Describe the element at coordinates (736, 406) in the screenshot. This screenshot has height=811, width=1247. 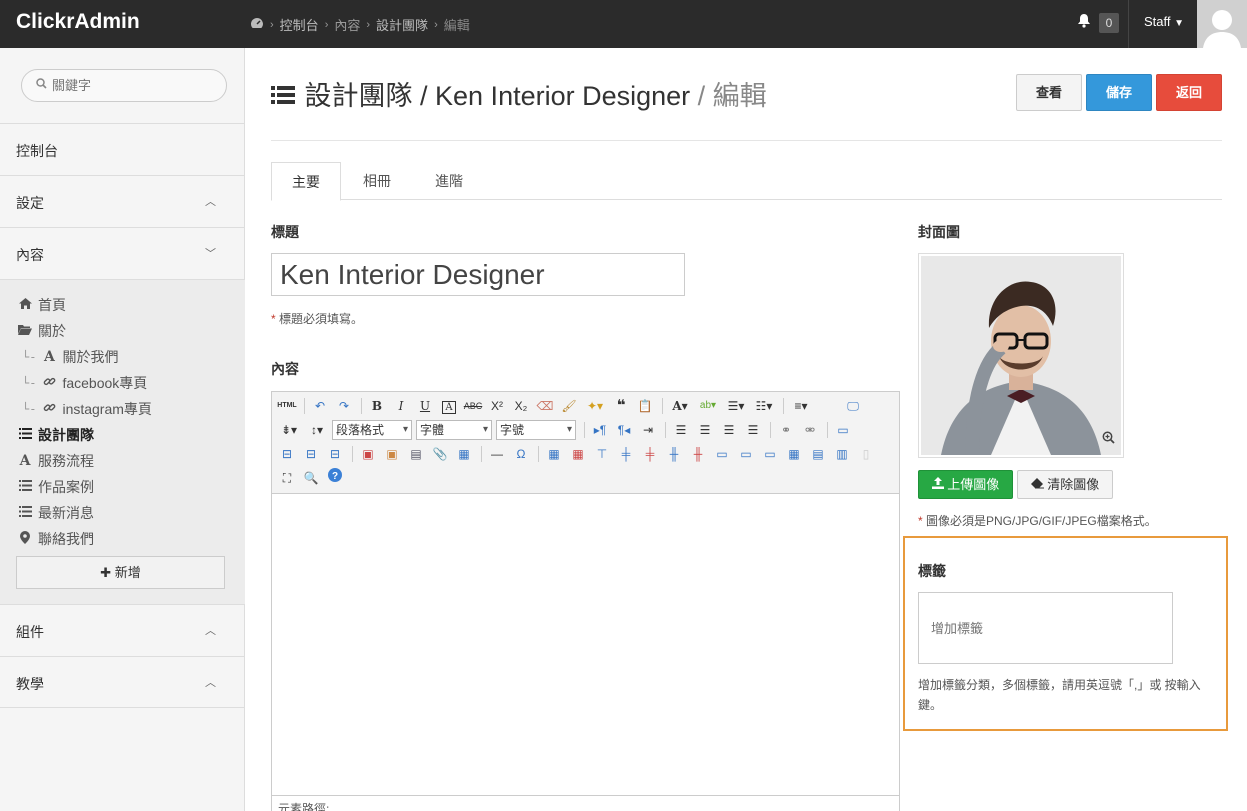
I see `ordered-list-icon: ☰▾` at that location.